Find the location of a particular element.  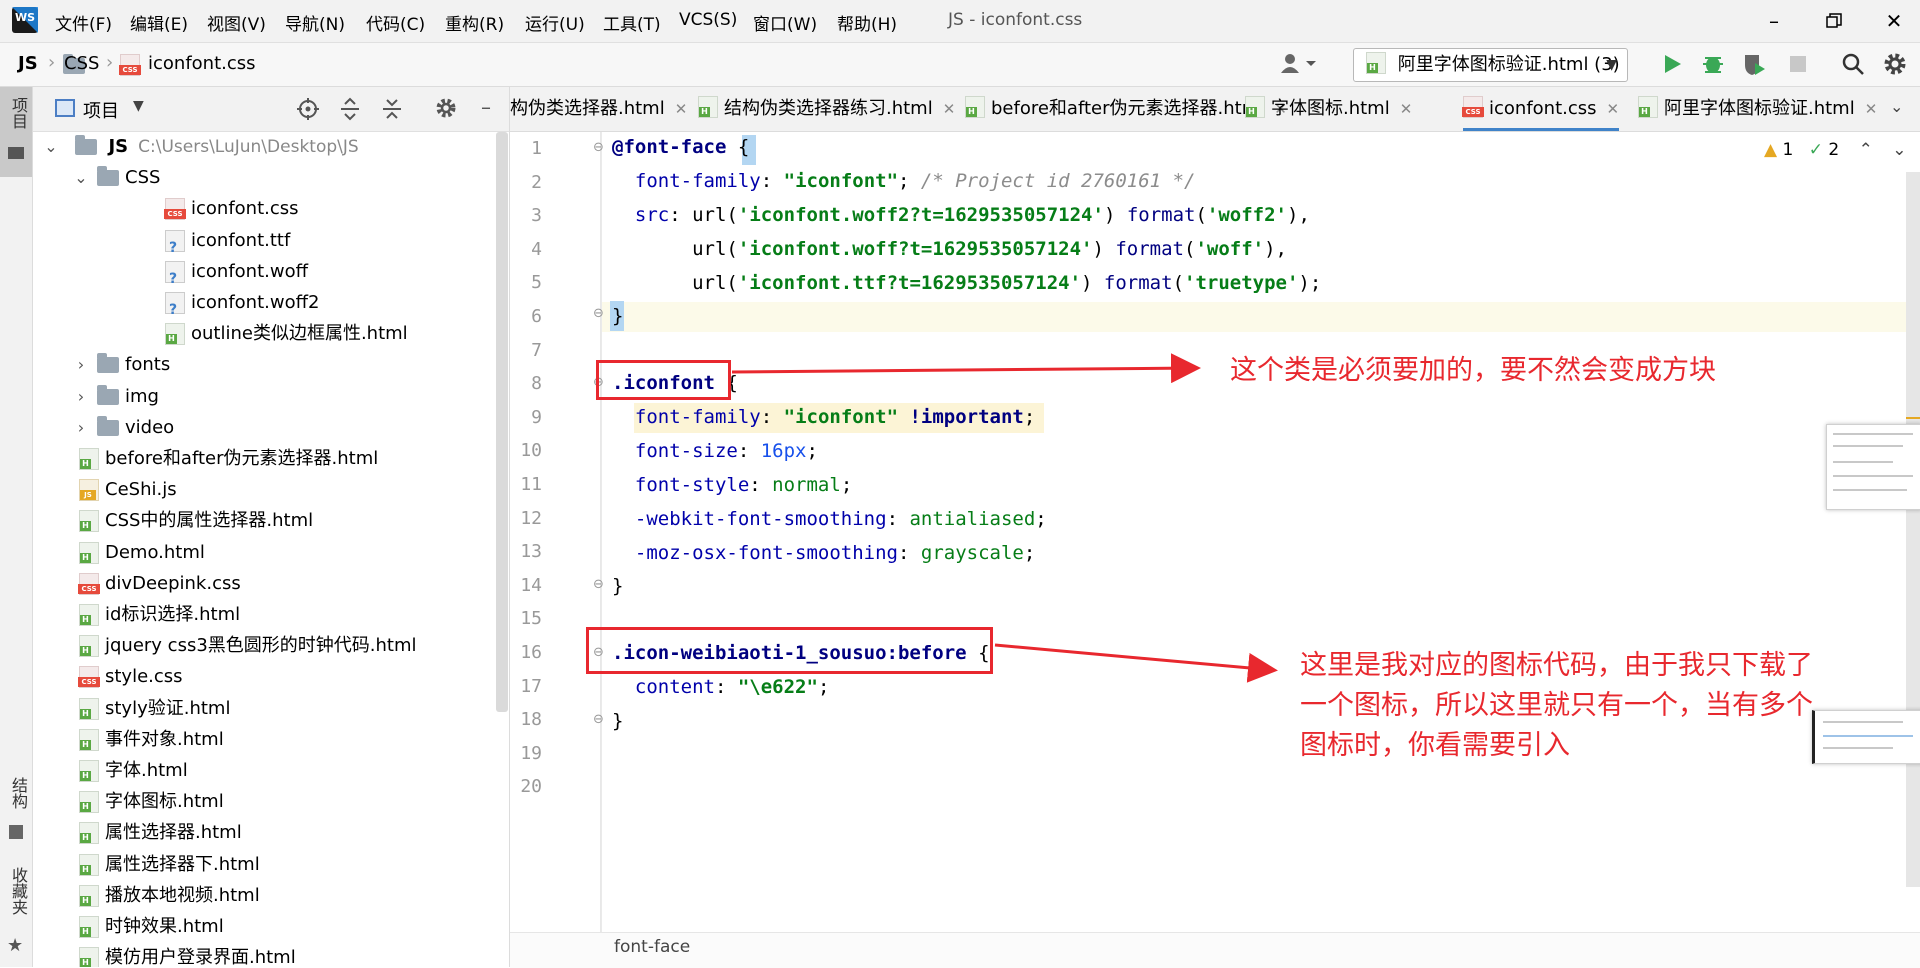

annotation-note-1: 这个类是必须要加的，要不然会变成方块 is located at coordinates (1473, 370).